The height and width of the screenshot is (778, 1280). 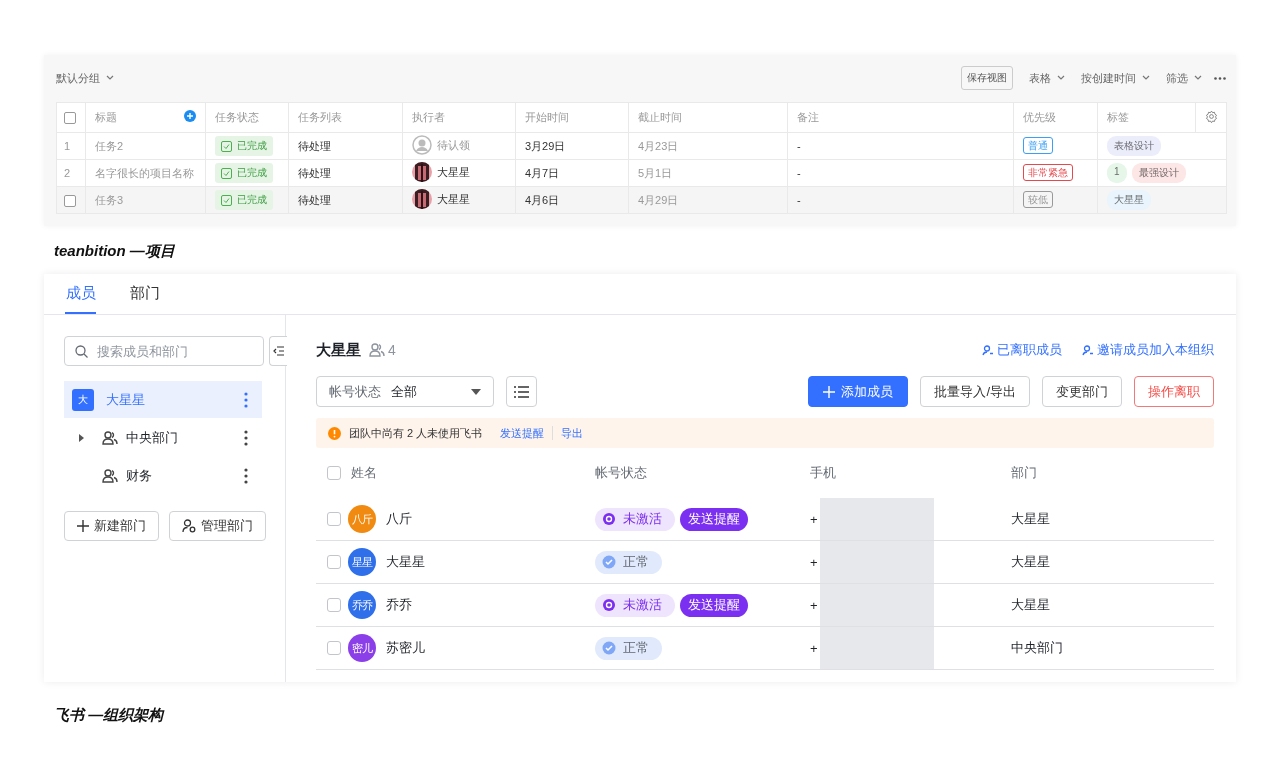 What do you see at coordinates (542, 199) in the screenshot?
I see `start-date: 4月6日` at bounding box center [542, 199].